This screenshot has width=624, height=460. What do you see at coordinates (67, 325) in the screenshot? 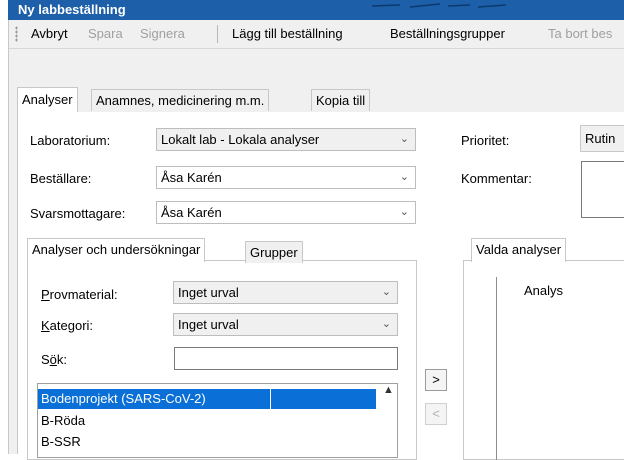
I see `category-label: Kategori:` at bounding box center [67, 325].